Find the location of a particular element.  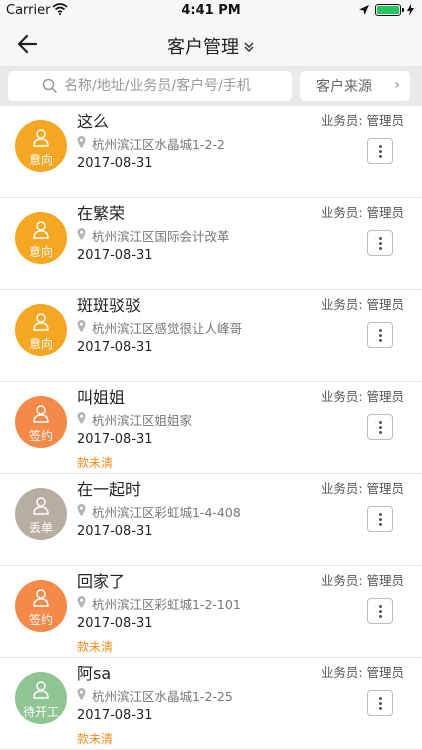

address-text: 杭州滨江区国际会计改革 is located at coordinates (161, 236).